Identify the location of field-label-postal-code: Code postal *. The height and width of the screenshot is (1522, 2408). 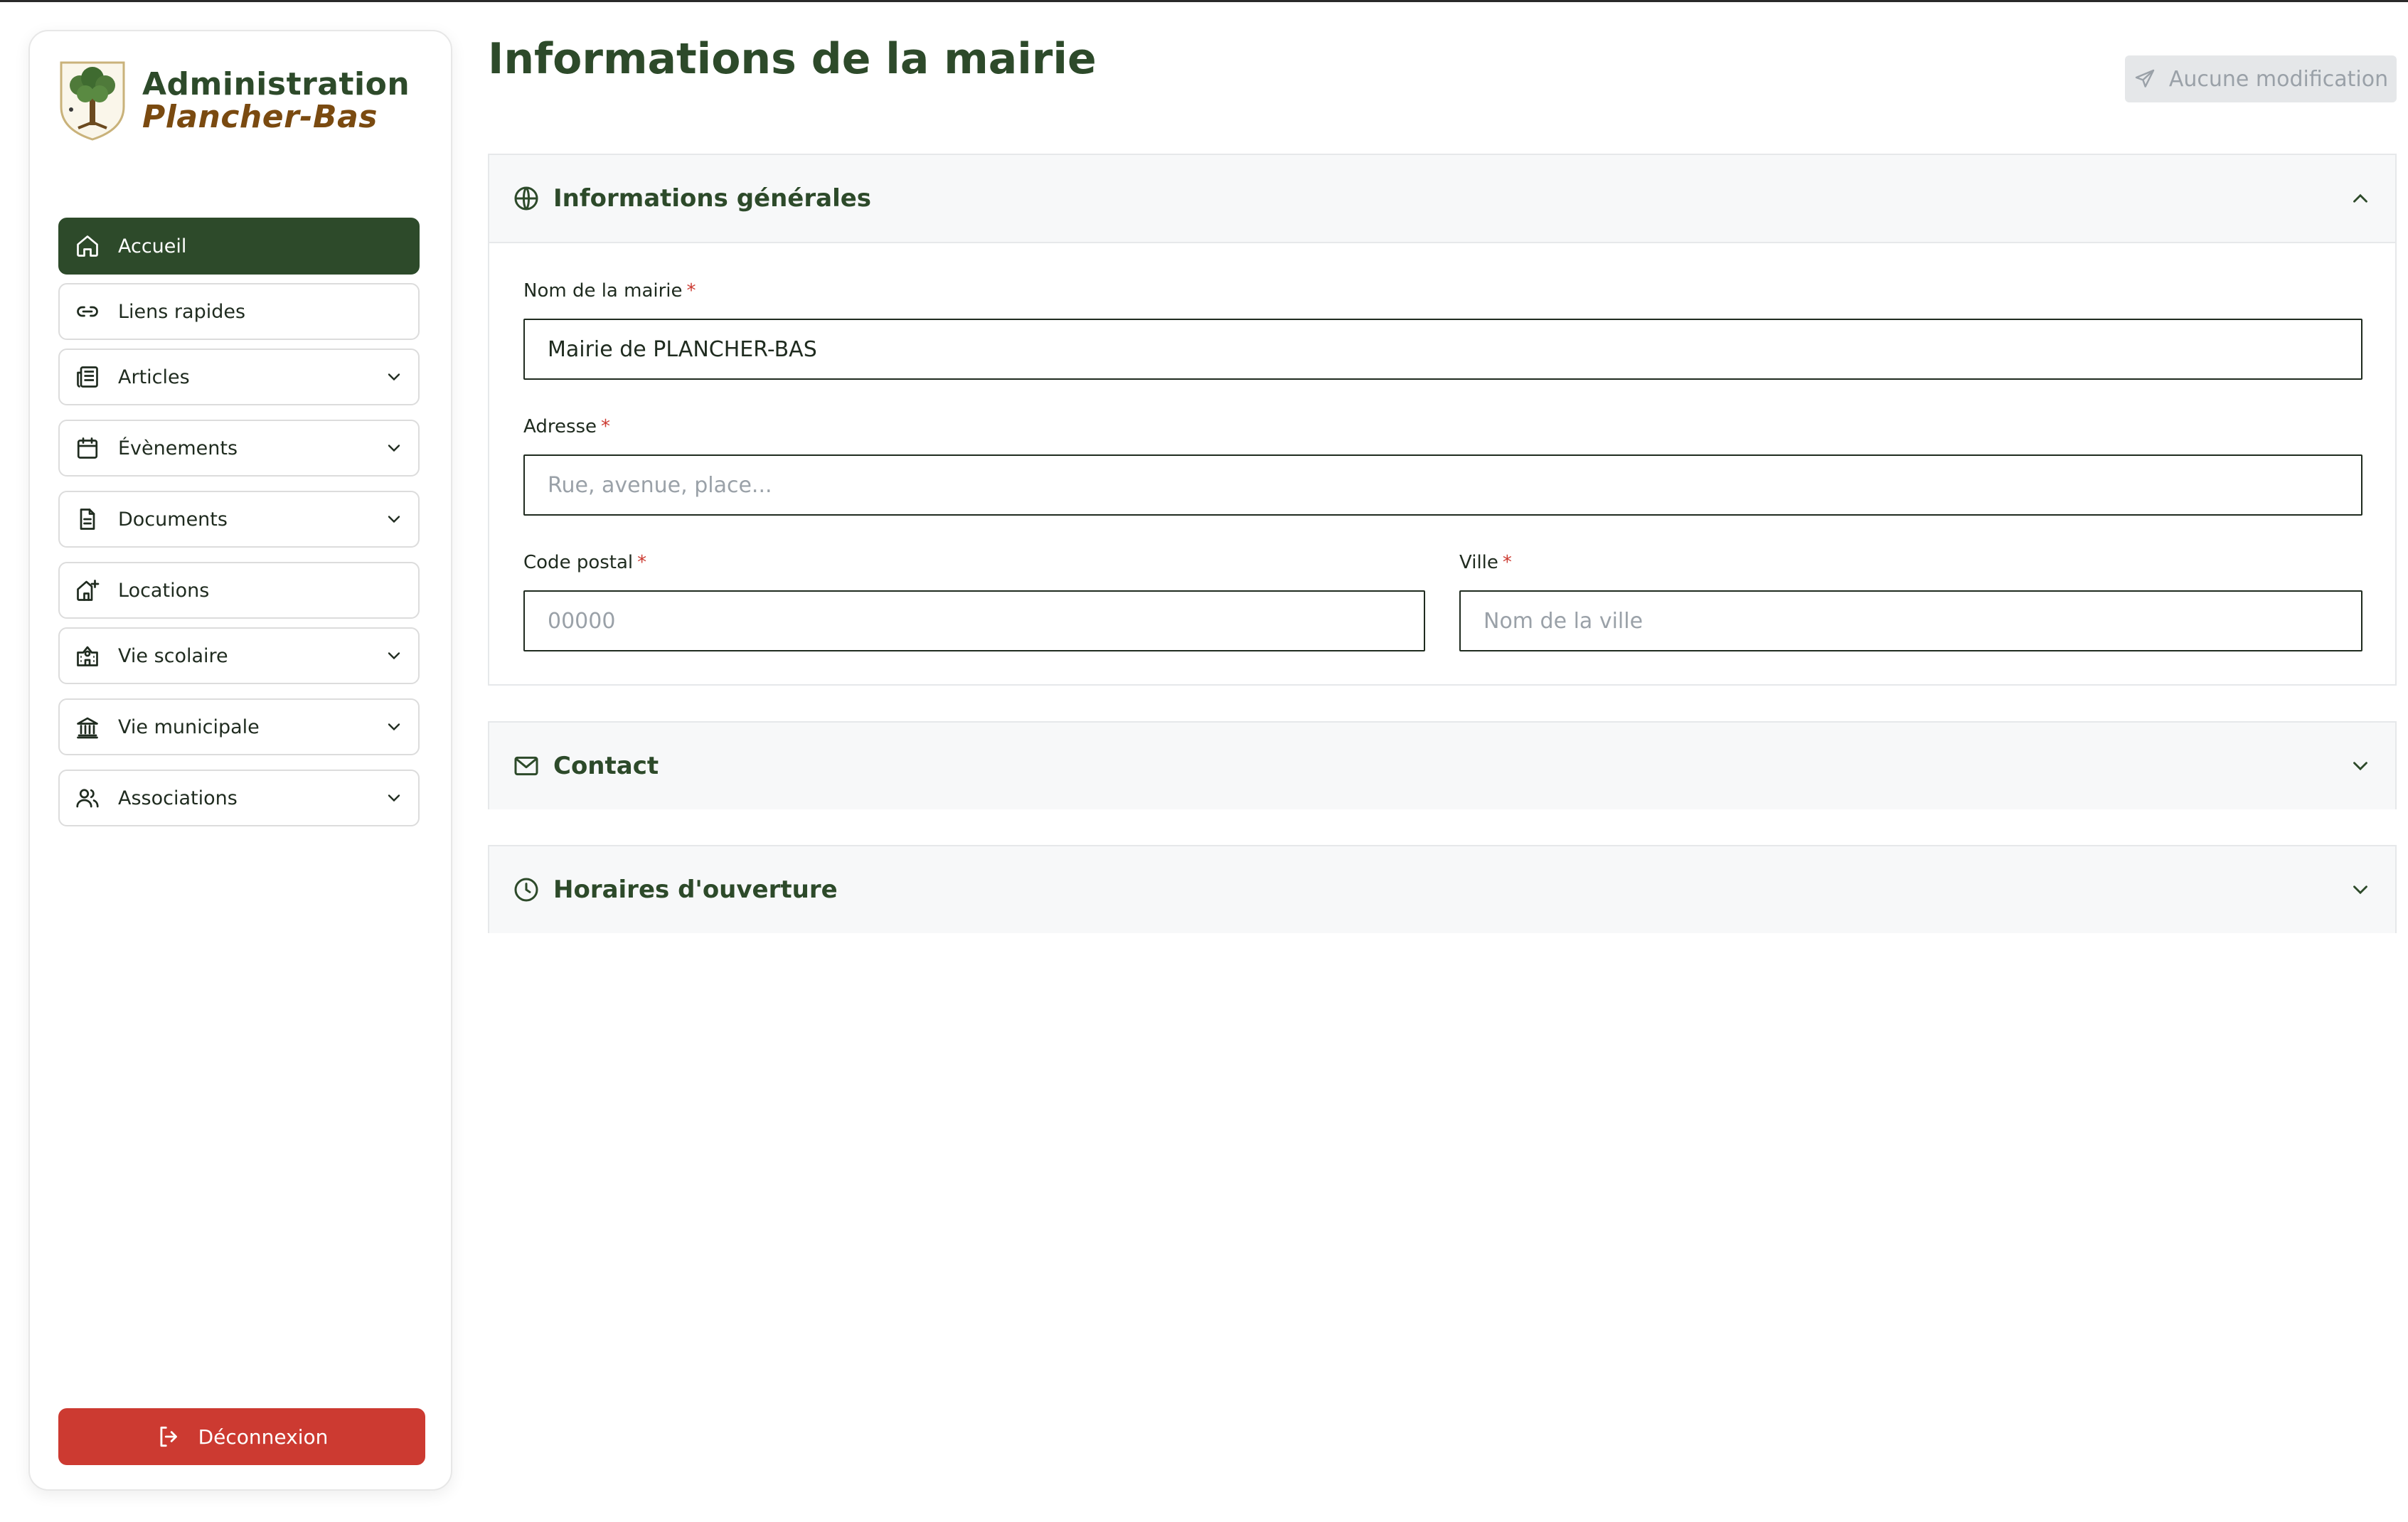
(585, 562).